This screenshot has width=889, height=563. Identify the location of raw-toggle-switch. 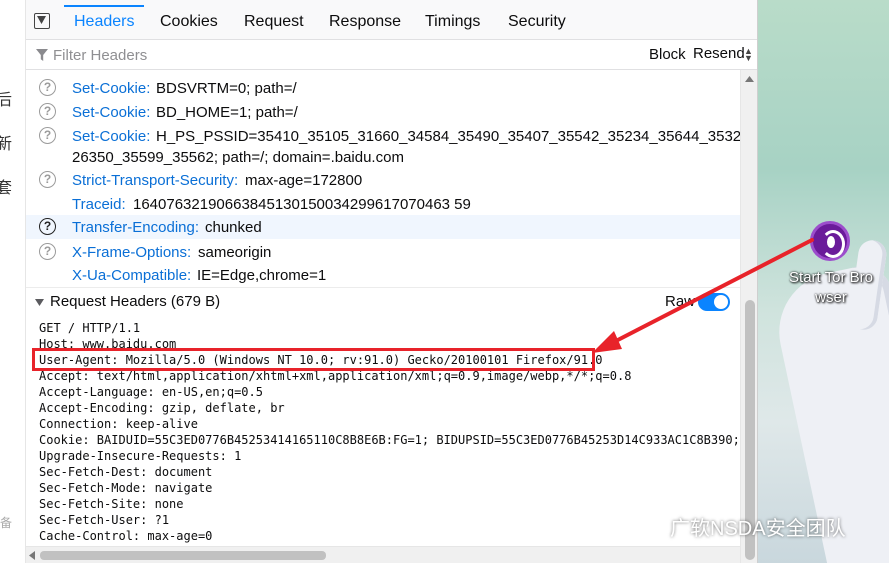
(714, 302).